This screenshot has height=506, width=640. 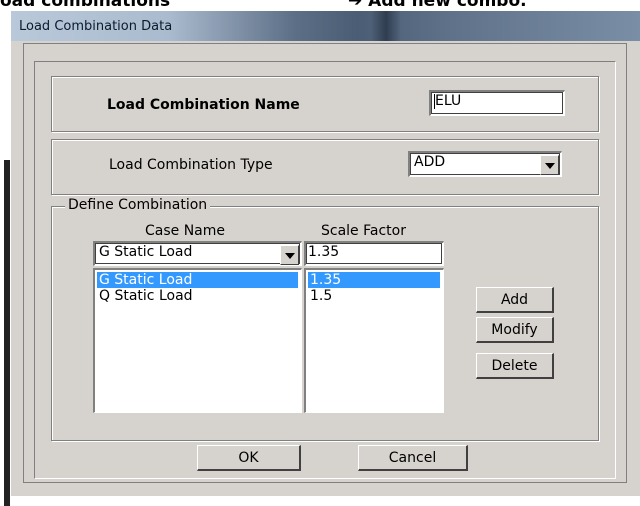 I want to click on window-title: Load Combination Data, so click(x=96, y=26).